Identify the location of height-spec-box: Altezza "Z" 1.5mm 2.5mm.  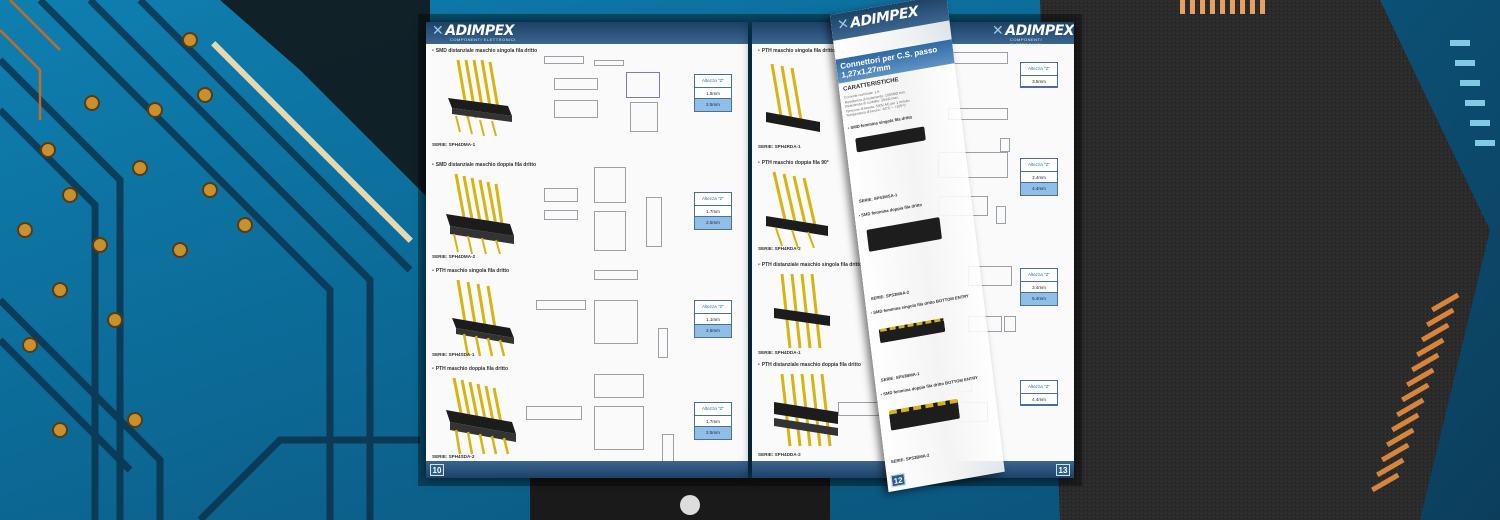
(713, 93).